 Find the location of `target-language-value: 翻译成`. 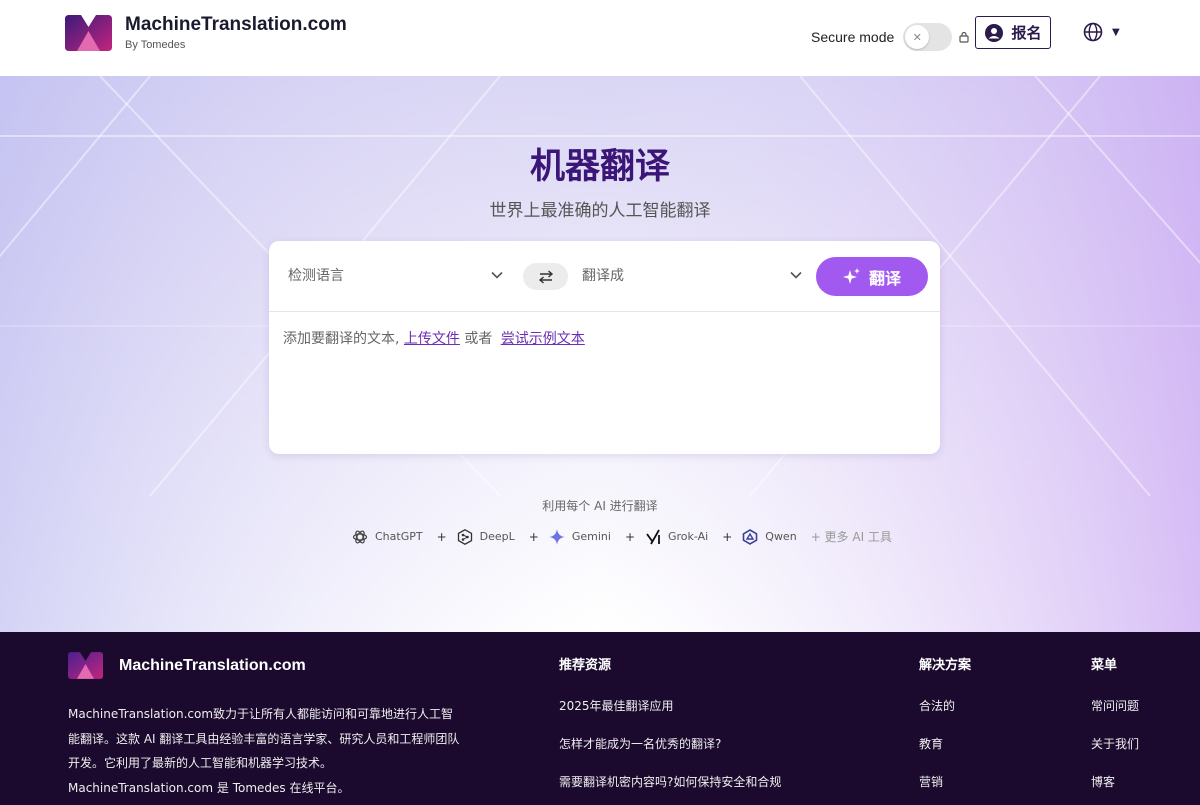

target-language-value: 翻译成 is located at coordinates (603, 276).